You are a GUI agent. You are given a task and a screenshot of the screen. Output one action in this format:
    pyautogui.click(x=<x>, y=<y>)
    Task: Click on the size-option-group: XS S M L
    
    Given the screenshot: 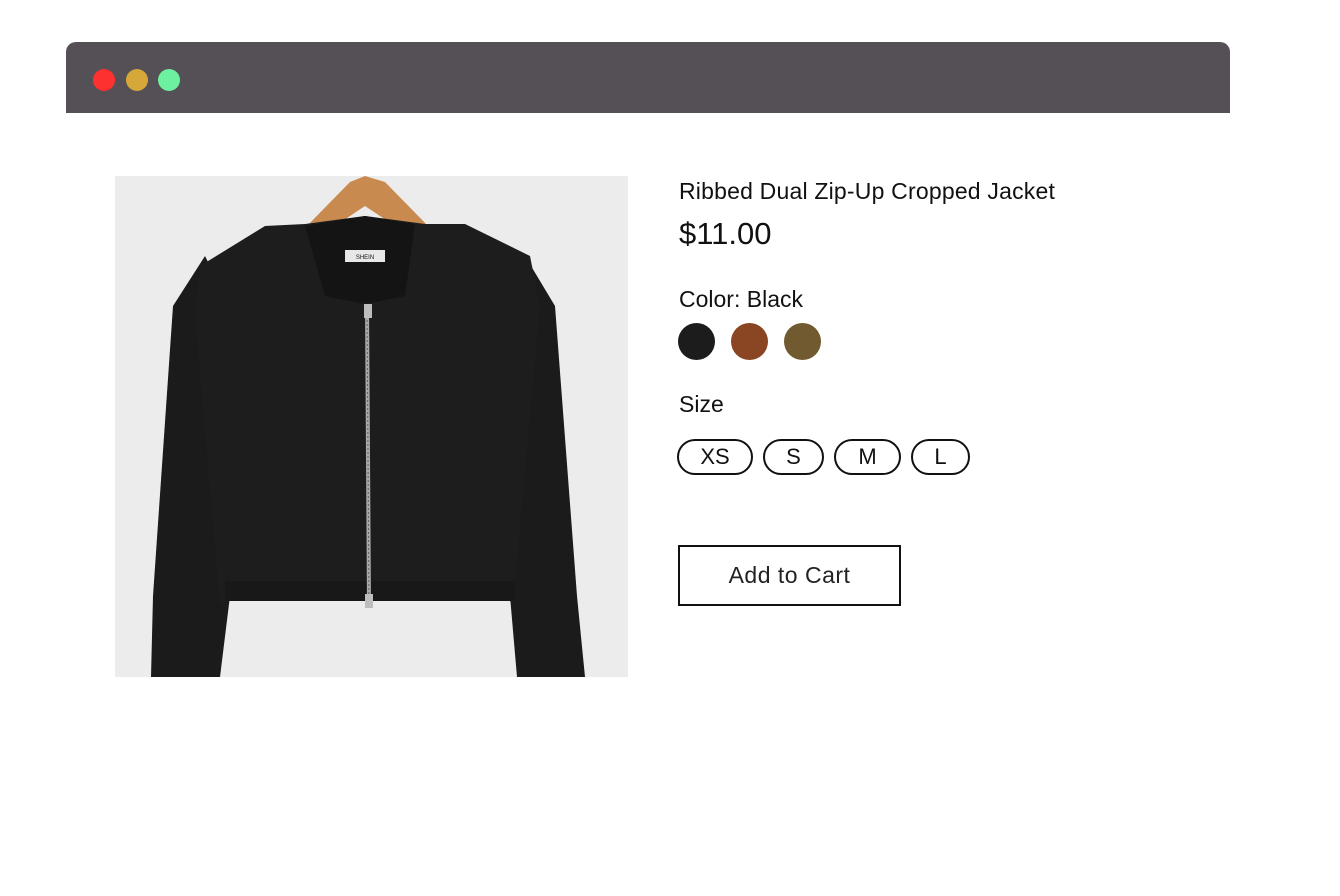 What is the action you would take?
    pyautogui.click(x=823, y=457)
    